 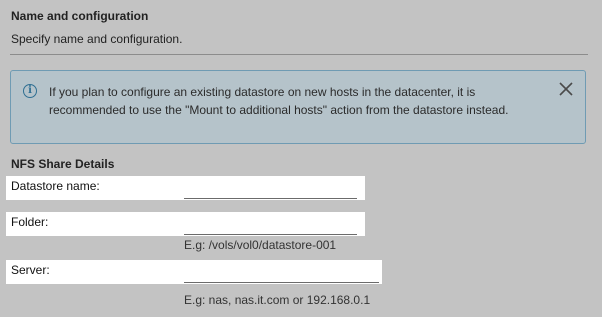 What do you see at coordinates (270, 224) in the screenshot?
I see `folder-input` at bounding box center [270, 224].